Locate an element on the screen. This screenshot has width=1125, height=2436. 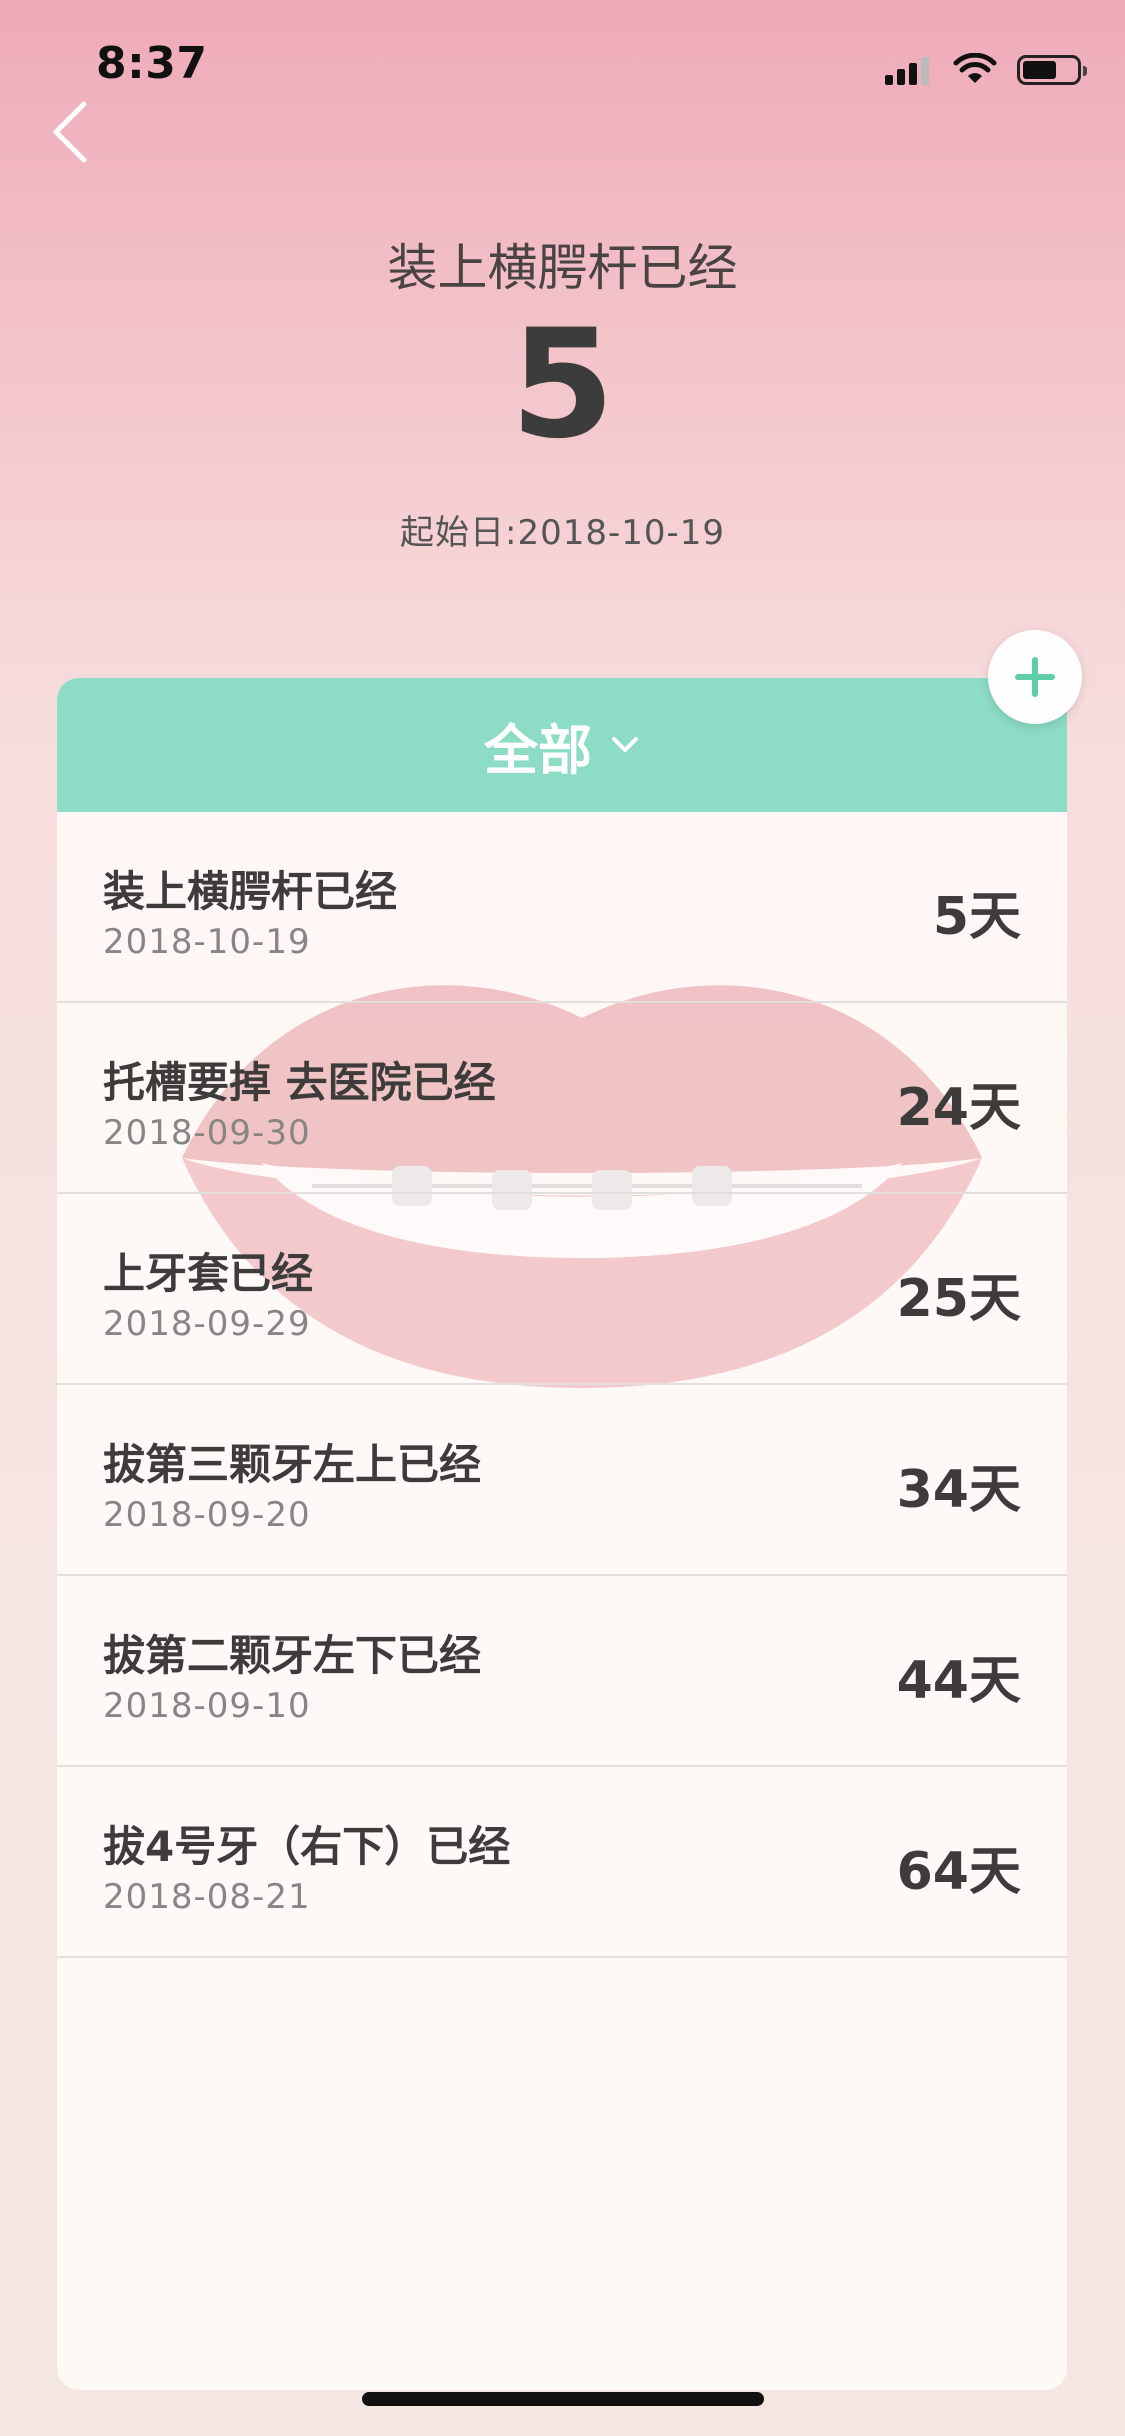
event-days: 34天 is located at coordinates (958, 1490).